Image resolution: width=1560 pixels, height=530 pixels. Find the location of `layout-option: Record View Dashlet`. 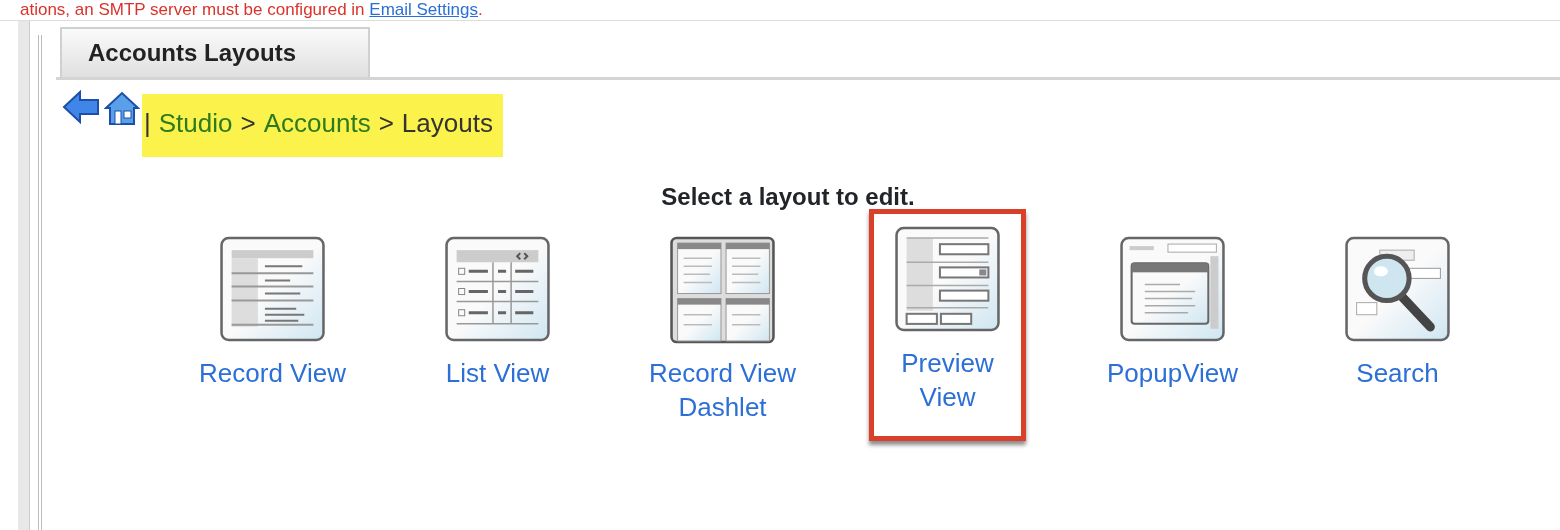

layout-option: Record View Dashlet is located at coordinates (722, 330).